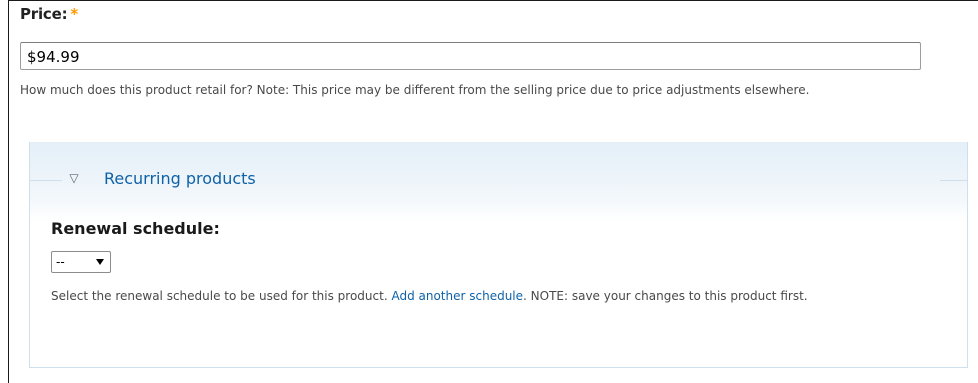  What do you see at coordinates (60, 262) in the screenshot?
I see `renewal-schedule-selected-value: --` at bounding box center [60, 262].